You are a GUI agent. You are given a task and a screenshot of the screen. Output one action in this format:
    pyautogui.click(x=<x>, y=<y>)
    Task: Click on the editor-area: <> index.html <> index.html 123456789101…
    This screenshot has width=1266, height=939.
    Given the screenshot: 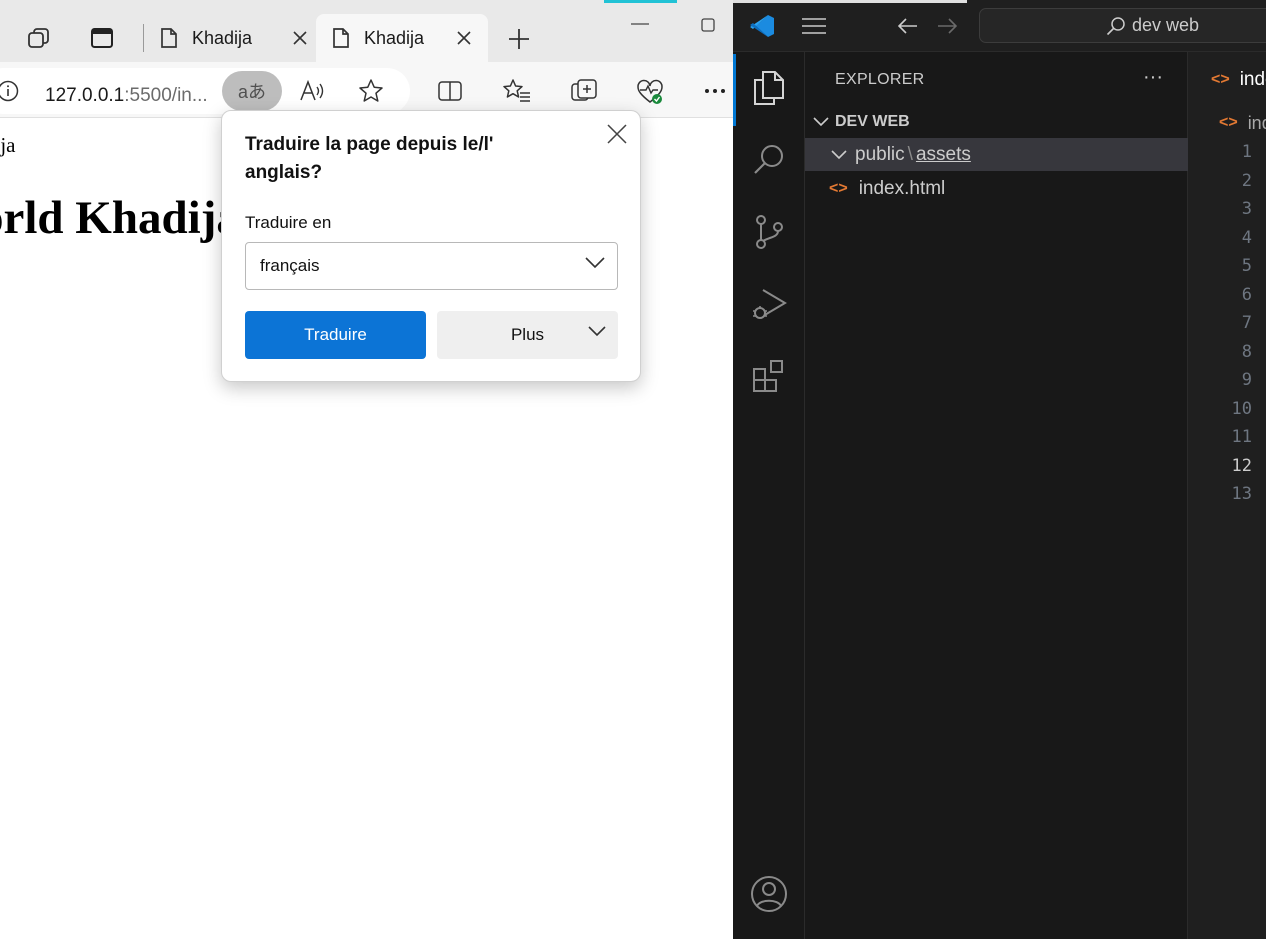 What is the action you would take?
    pyautogui.click(x=1227, y=495)
    